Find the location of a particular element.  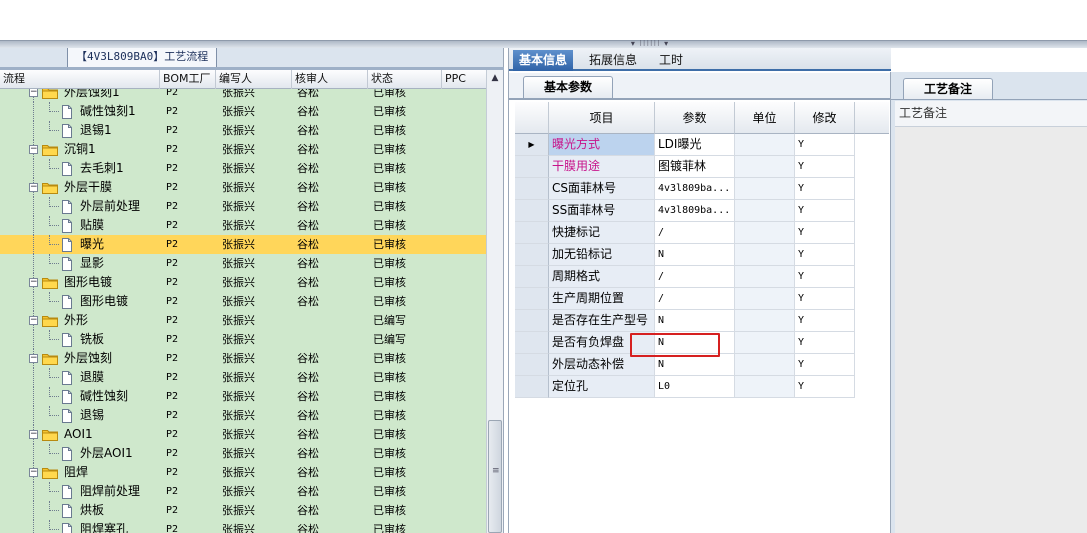

param-row: 是否存在生产型号 N Y is located at coordinates (702, 321).